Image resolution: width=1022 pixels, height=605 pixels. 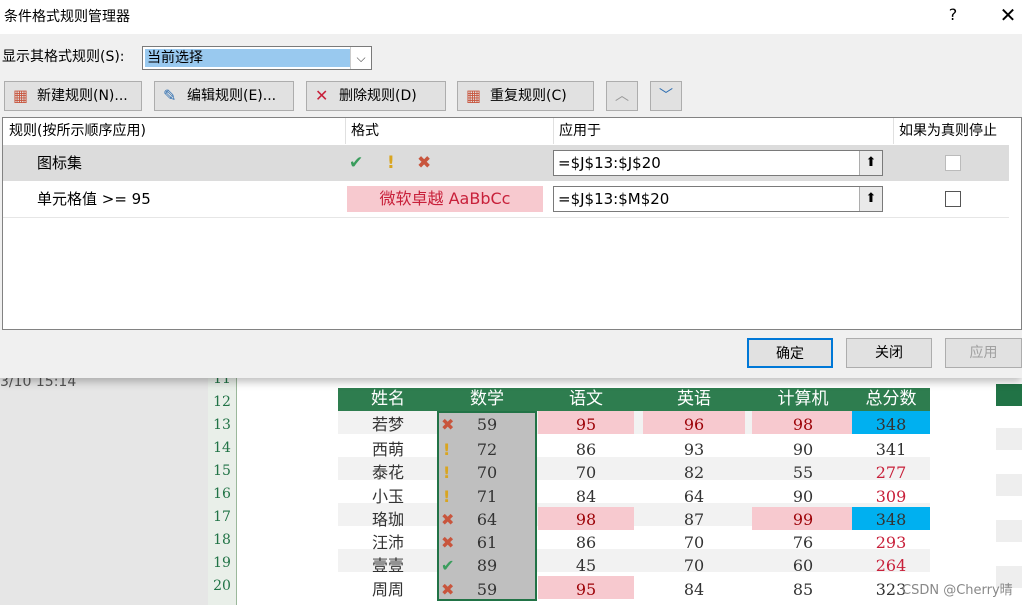 What do you see at coordinates (222, 586) in the screenshot?
I see `row-number: 20` at bounding box center [222, 586].